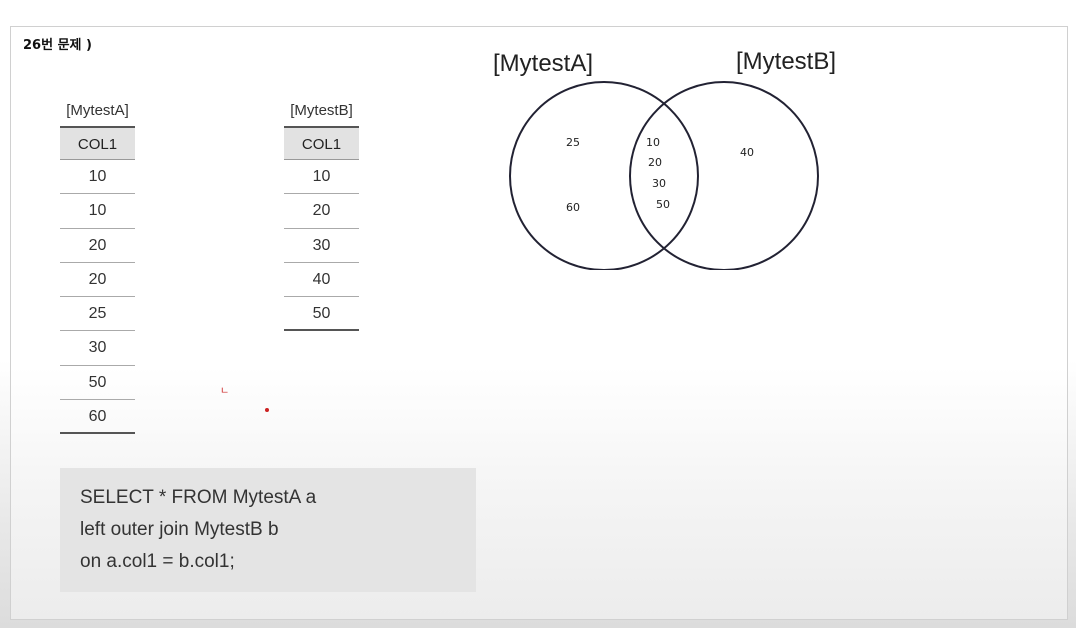 The height and width of the screenshot is (628, 1076). What do you see at coordinates (659, 183) in the screenshot?
I see `venn-value: 30` at bounding box center [659, 183].